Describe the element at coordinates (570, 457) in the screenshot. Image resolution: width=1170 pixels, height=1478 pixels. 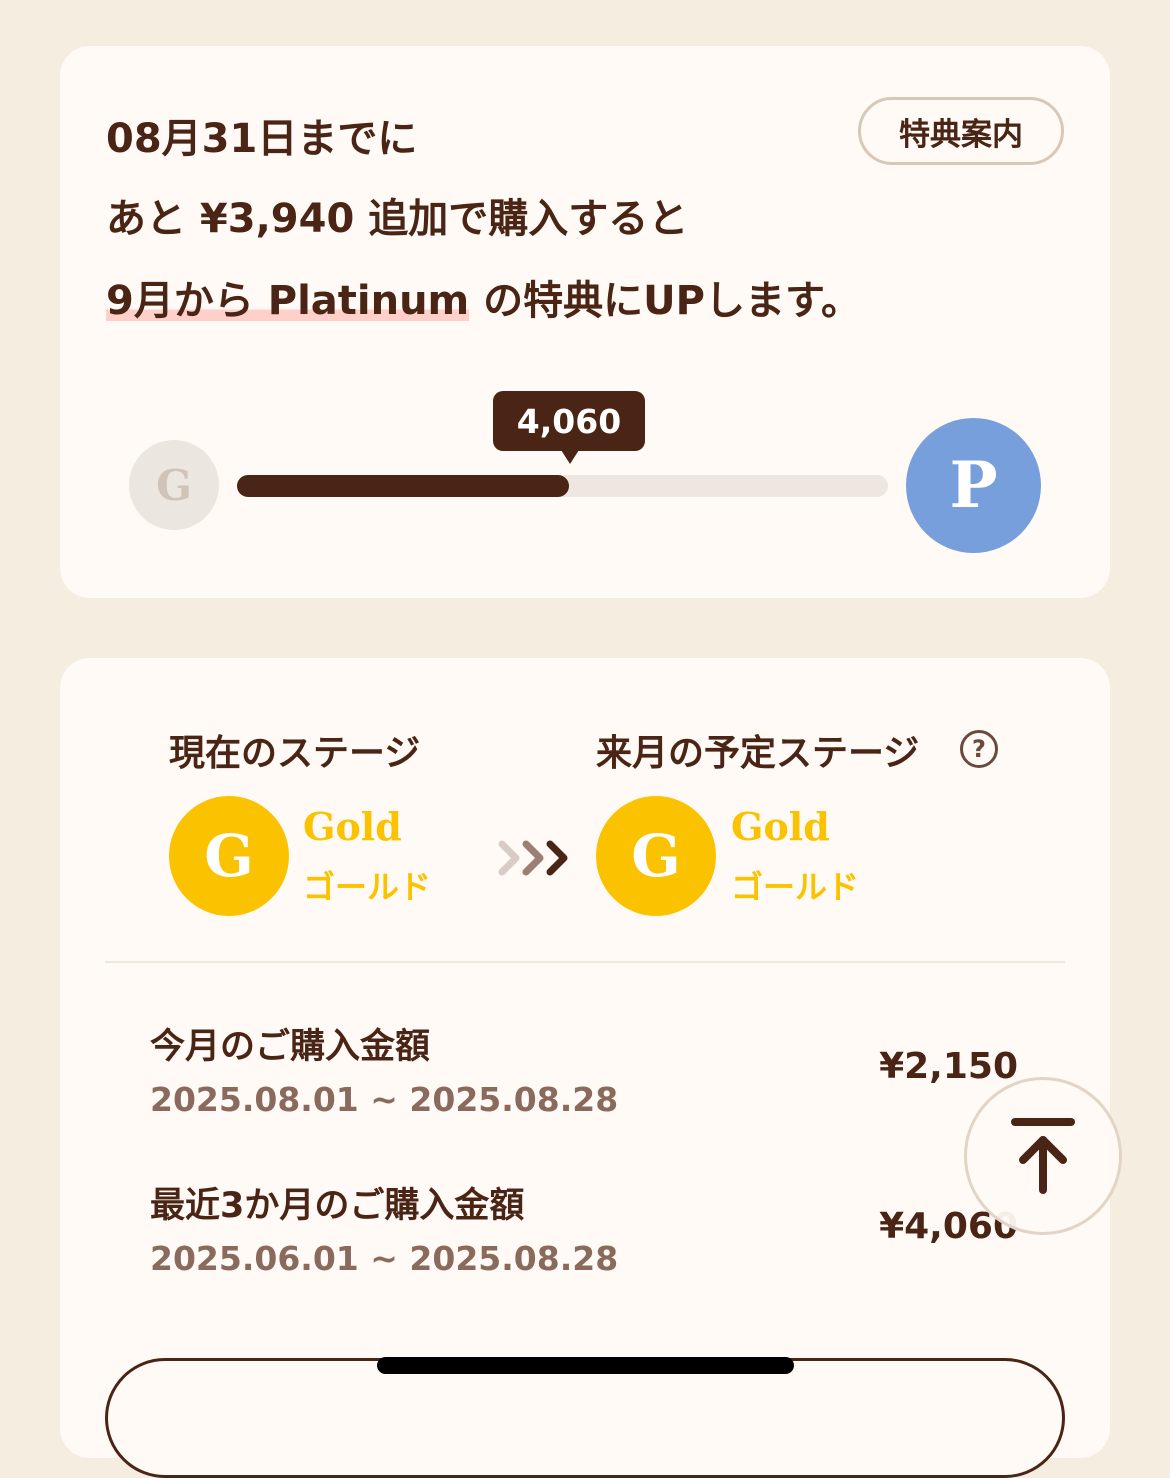
I see `bubble-pointer` at that location.